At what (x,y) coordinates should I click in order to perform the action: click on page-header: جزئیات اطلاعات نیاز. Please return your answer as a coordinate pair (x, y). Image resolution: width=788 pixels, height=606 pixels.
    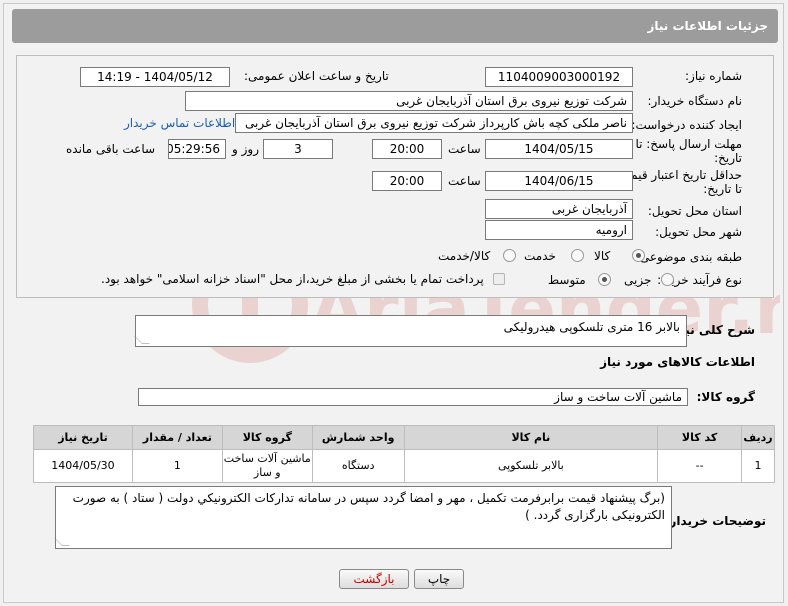
    Looking at the image, I should click on (395, 26).